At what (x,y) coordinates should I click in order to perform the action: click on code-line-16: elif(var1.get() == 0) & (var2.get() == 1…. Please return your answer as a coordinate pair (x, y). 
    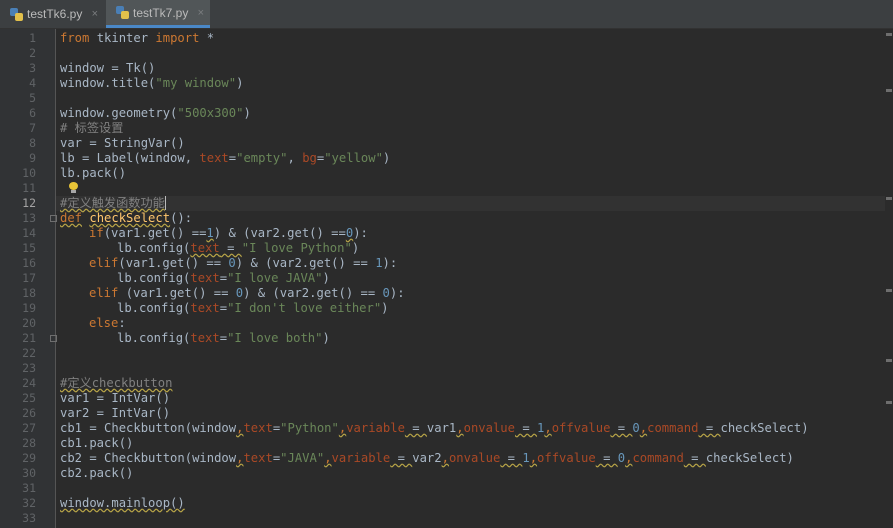
    Looking at the image, I should click on (243, 263).